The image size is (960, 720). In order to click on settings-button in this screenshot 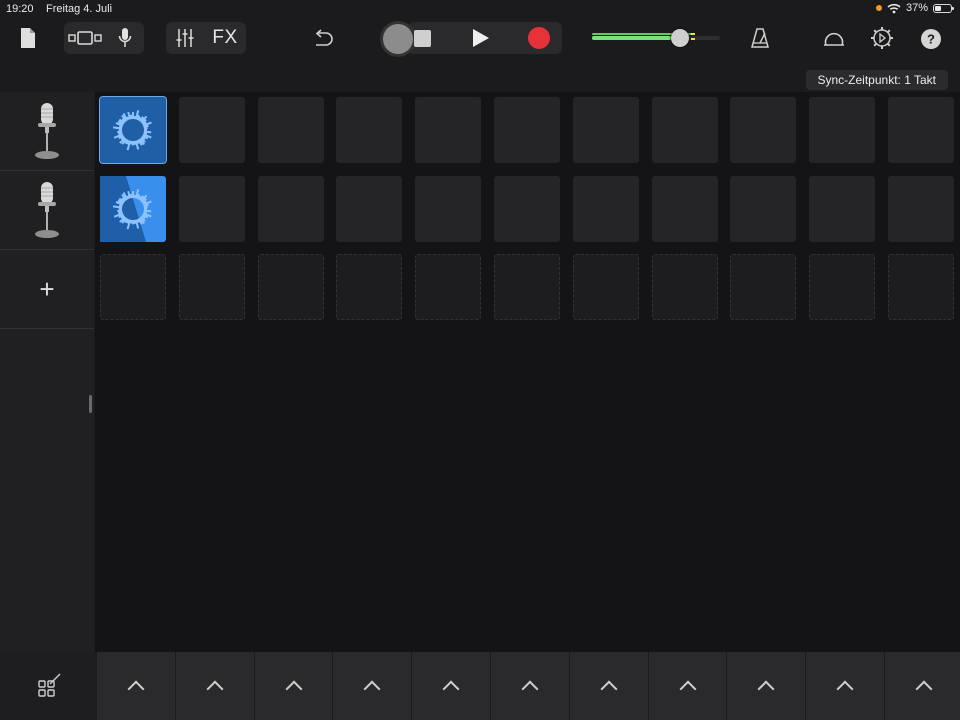, I will do `click(882, 38)`.